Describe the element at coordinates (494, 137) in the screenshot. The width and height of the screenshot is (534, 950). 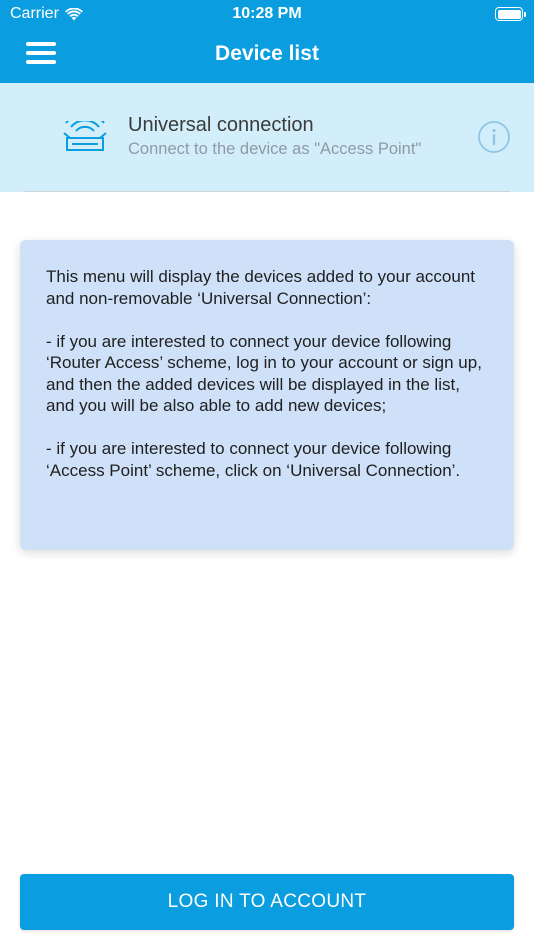
I see `info-icon` at that location.